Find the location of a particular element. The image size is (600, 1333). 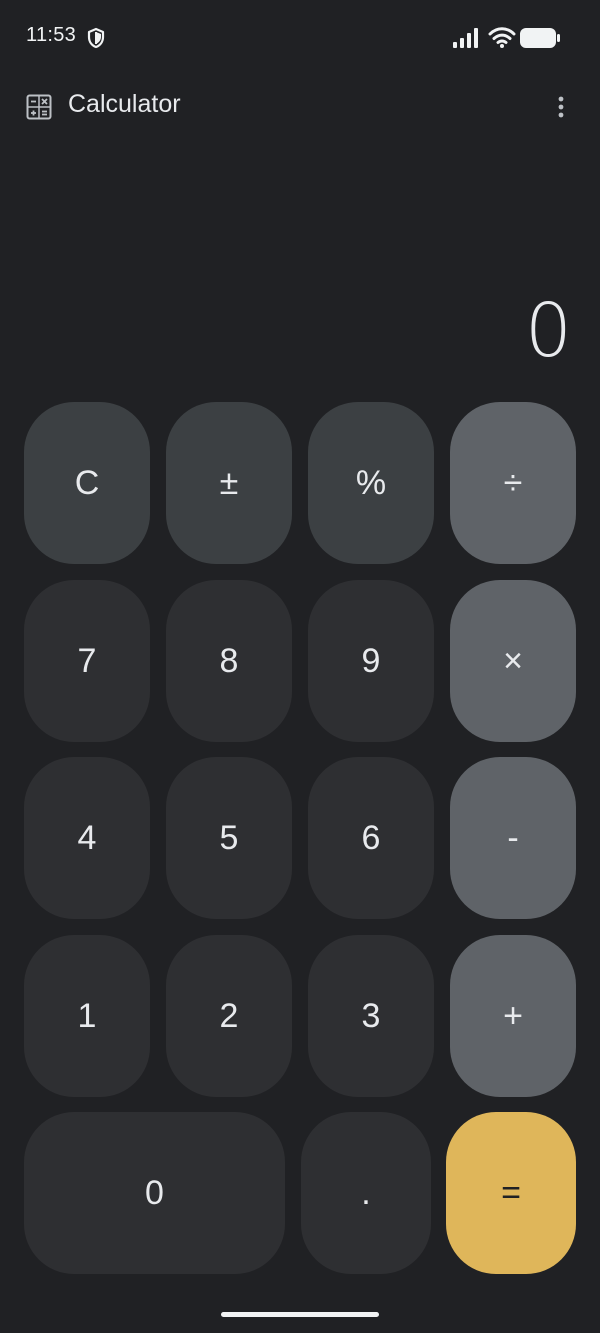

status-time: 11:53 is located at coordinates (51, 35).